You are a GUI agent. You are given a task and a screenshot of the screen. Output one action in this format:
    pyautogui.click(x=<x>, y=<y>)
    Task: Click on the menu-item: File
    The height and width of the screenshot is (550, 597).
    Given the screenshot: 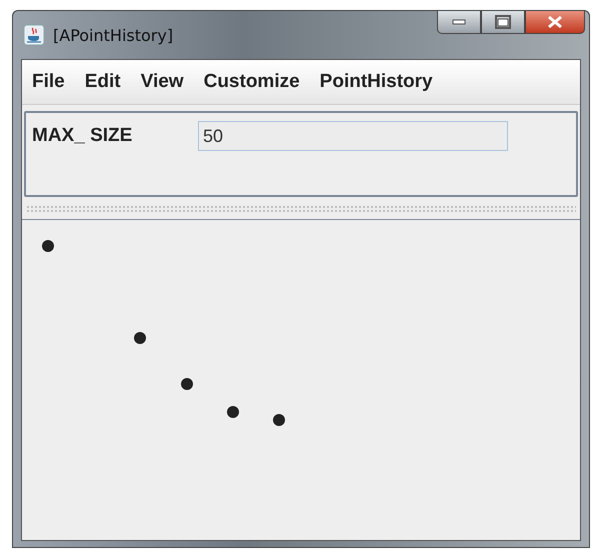 What is the action you would take?
    pyautogui.click(x=48, y=82)
    